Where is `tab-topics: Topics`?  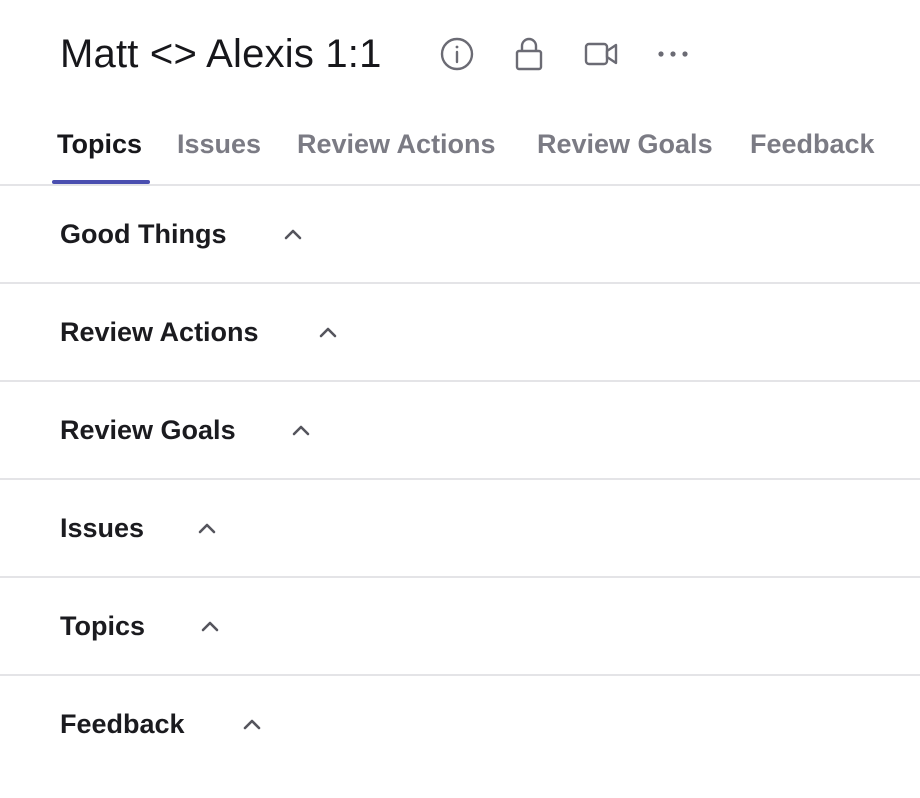 tab-topics: Topics is located at coordinates (99, 144).